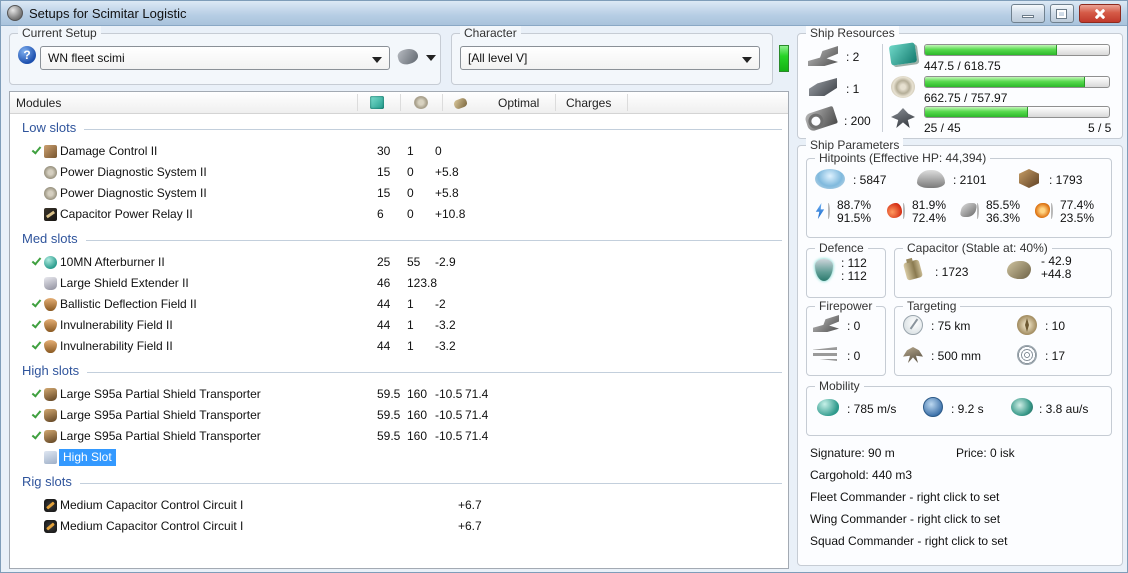 The image size is (1128, 573). I want to click on maximize-button, so click(1062, 13).